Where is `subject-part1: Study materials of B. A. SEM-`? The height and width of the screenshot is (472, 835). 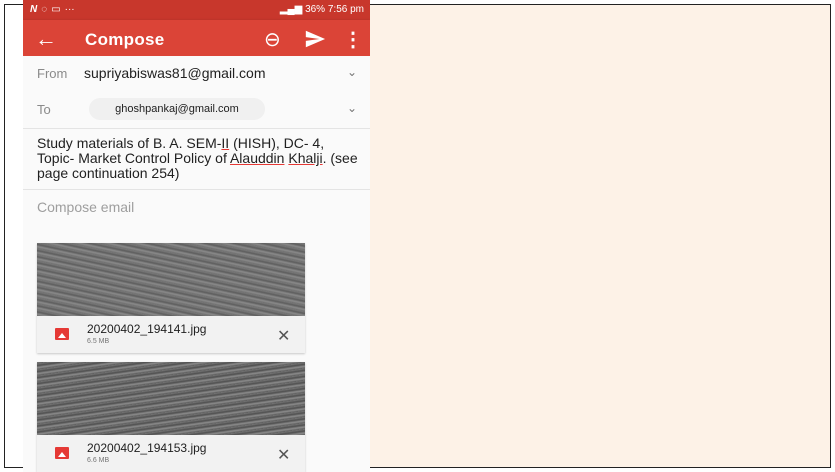
subject-part1: Study materials of B. A. SEM- is located at coordinates (129, 143).